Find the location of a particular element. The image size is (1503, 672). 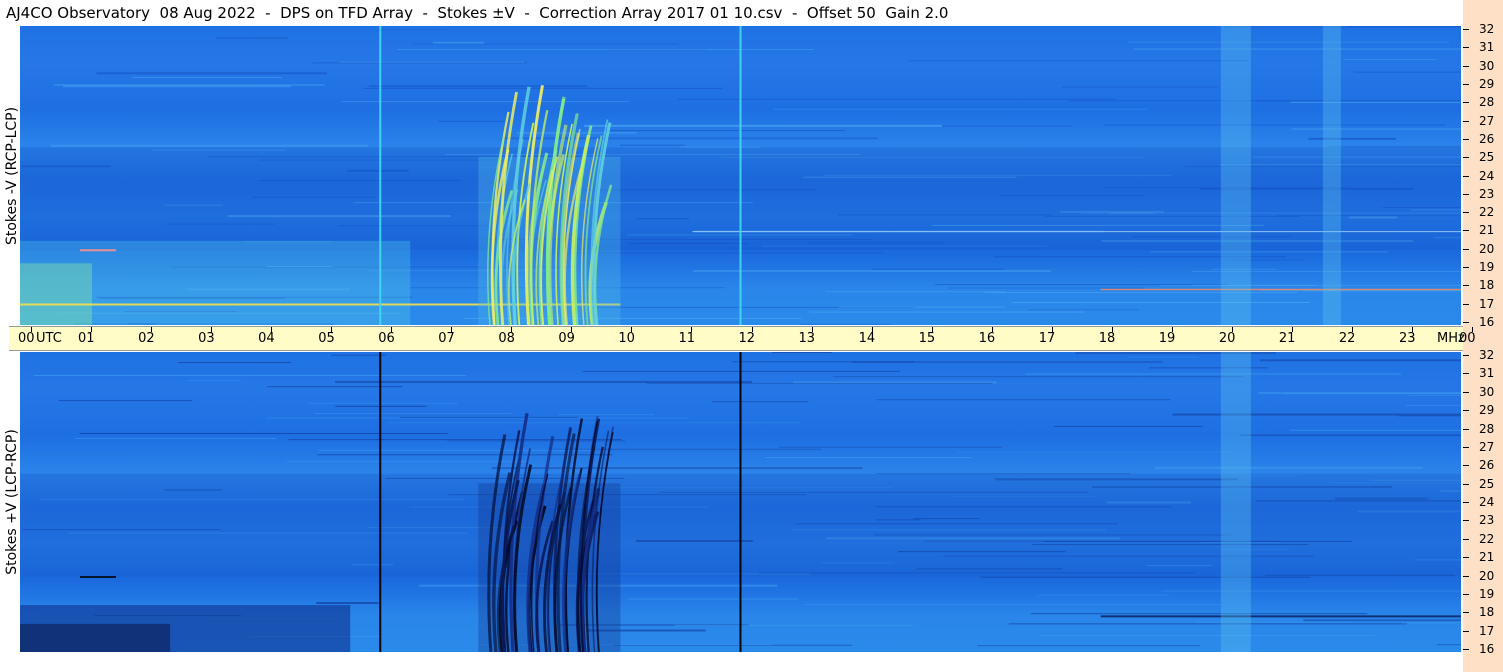

utc-tick-label: 01 is located at coordinates (86, 338).